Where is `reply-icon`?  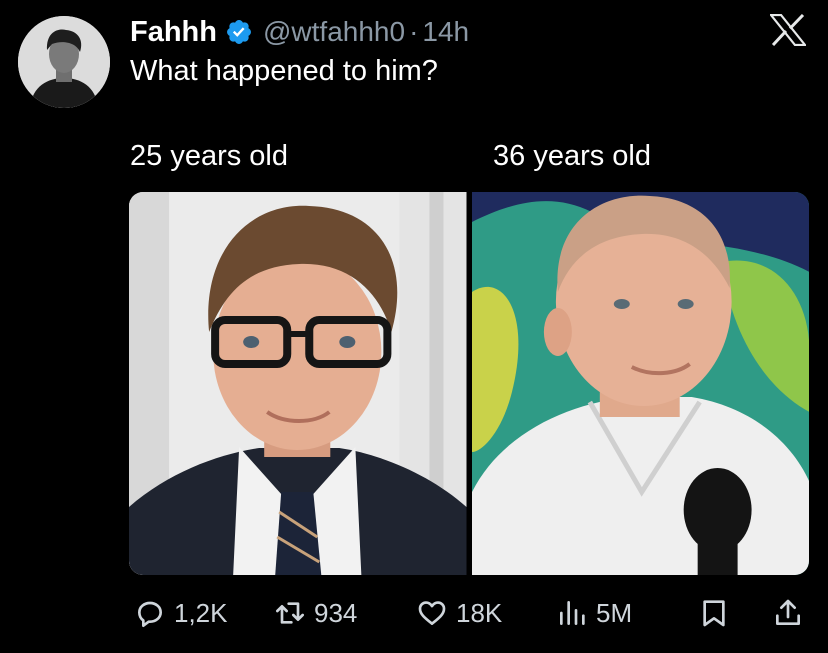 reply-icon is located at coordinates (150, 614).